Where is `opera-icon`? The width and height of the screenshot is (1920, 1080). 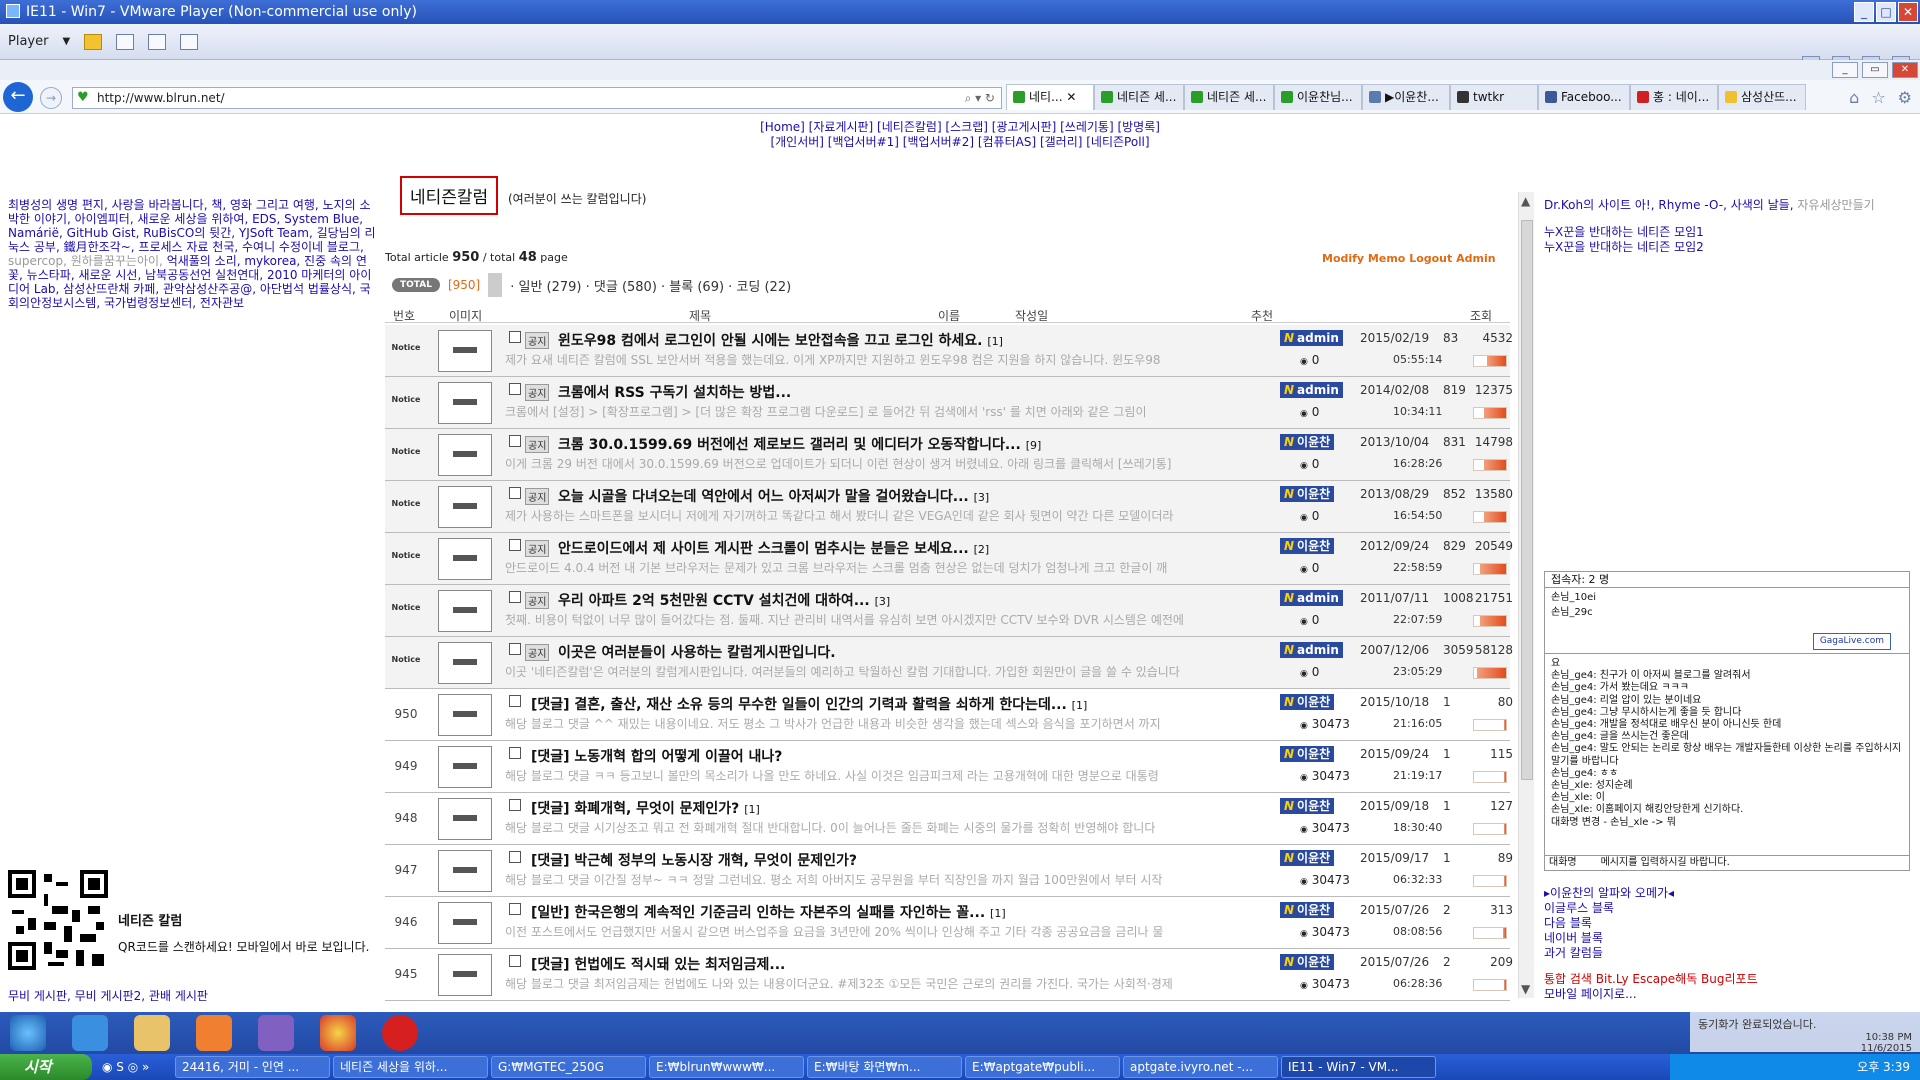
opera-icon is located at coordinates (400, 1033).